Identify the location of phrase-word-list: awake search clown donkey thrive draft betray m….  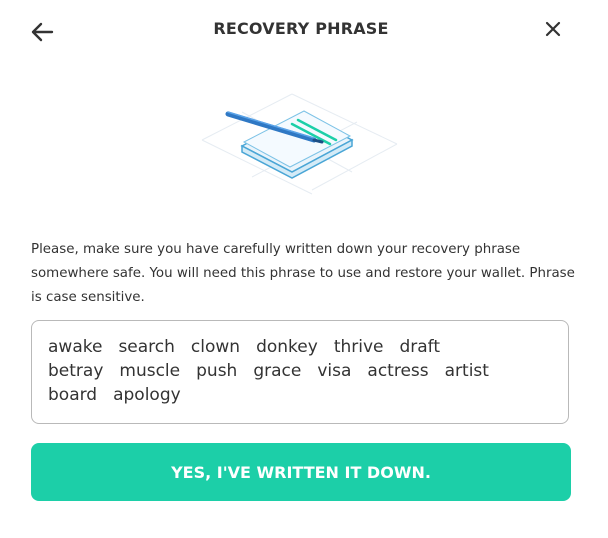
(283, 371).